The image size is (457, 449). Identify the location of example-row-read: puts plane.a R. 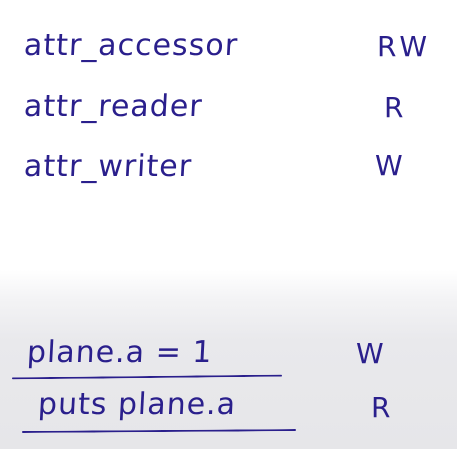
(228, 414).